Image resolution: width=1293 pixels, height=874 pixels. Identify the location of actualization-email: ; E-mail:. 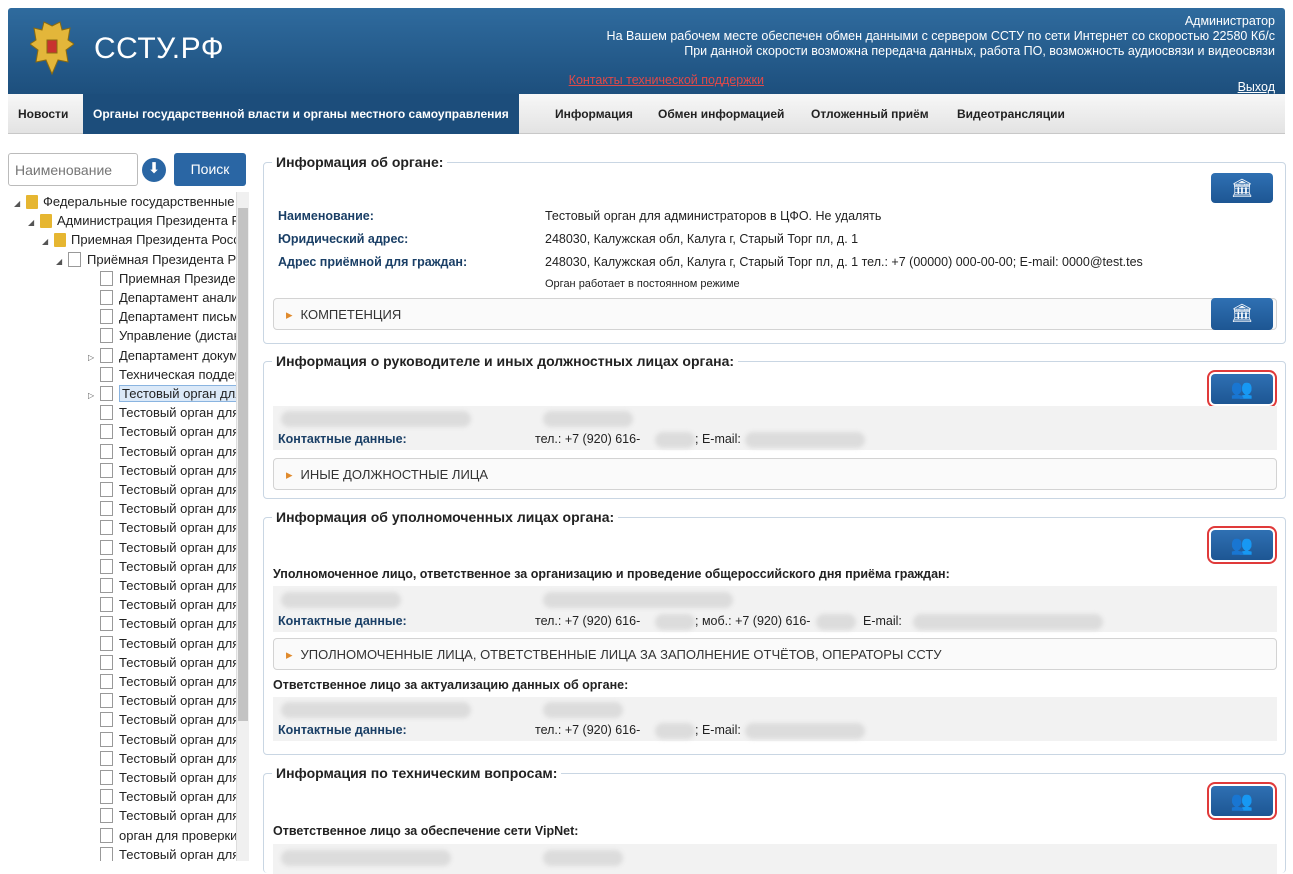
(718, 730).